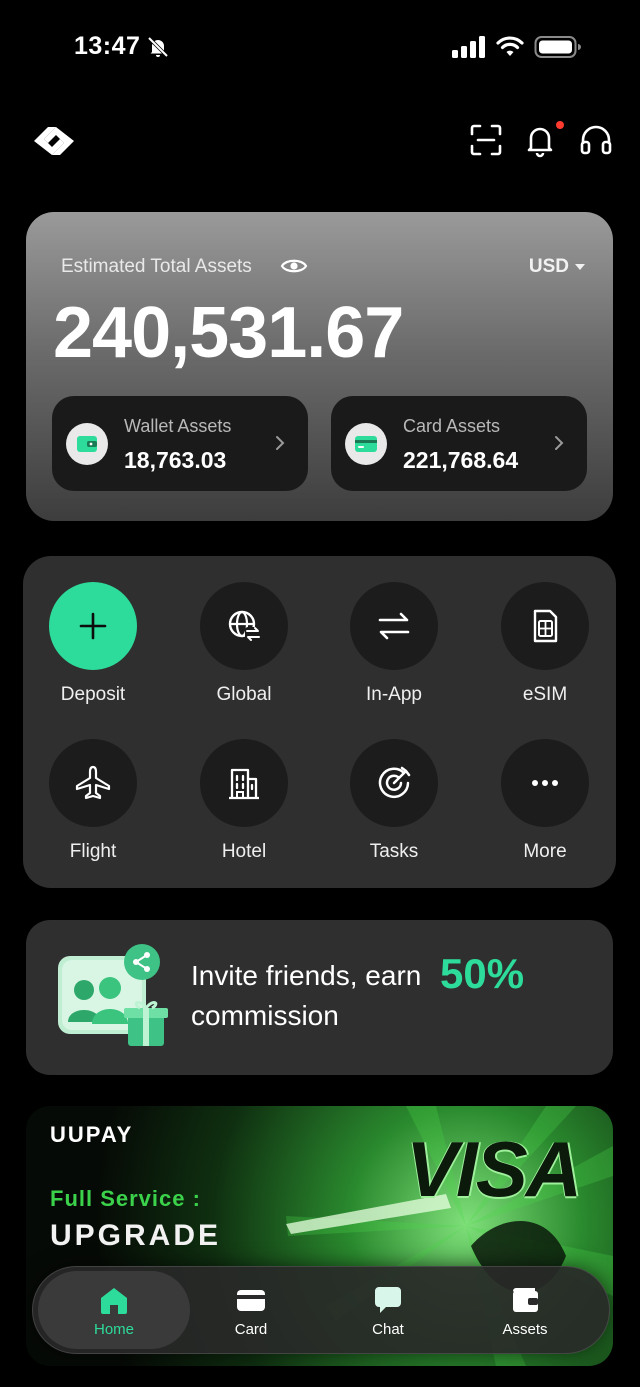  What do you see at coordinates (482, 973) in the screenshot?
I see `invite-commission-percent: 50%` at bounding box center [482, 973].